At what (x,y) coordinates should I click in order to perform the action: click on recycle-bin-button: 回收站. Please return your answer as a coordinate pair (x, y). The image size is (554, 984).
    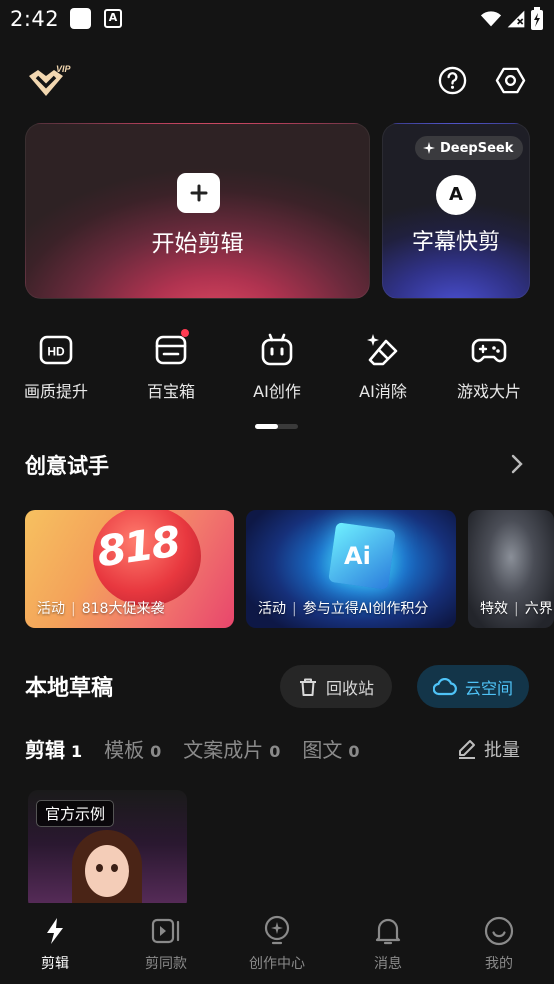
    Looking at the image, I should click on (336, 686).